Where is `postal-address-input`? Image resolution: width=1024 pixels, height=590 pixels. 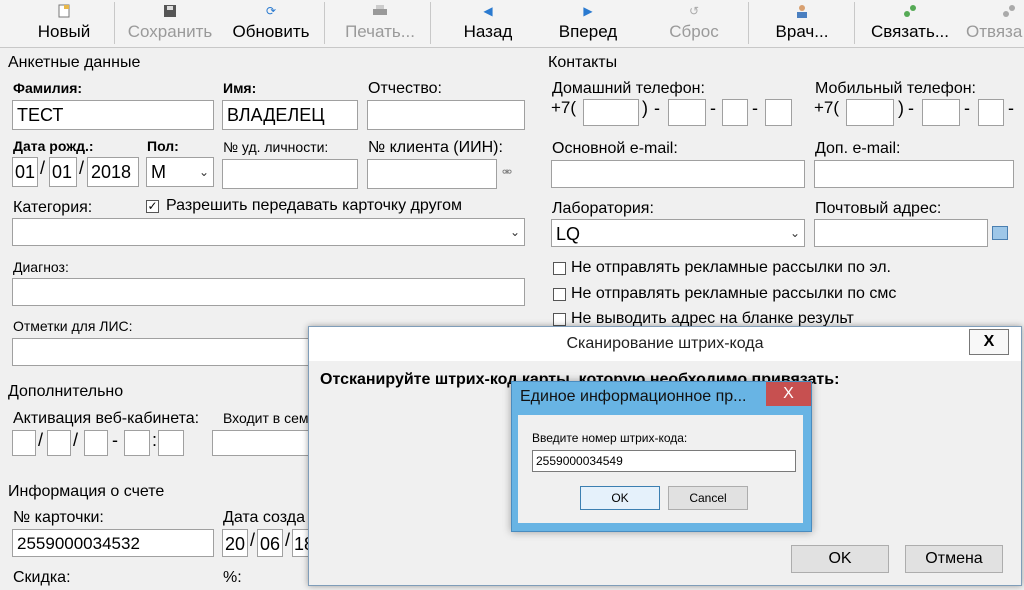 postal-address-input is located at coordinates (901, 233).